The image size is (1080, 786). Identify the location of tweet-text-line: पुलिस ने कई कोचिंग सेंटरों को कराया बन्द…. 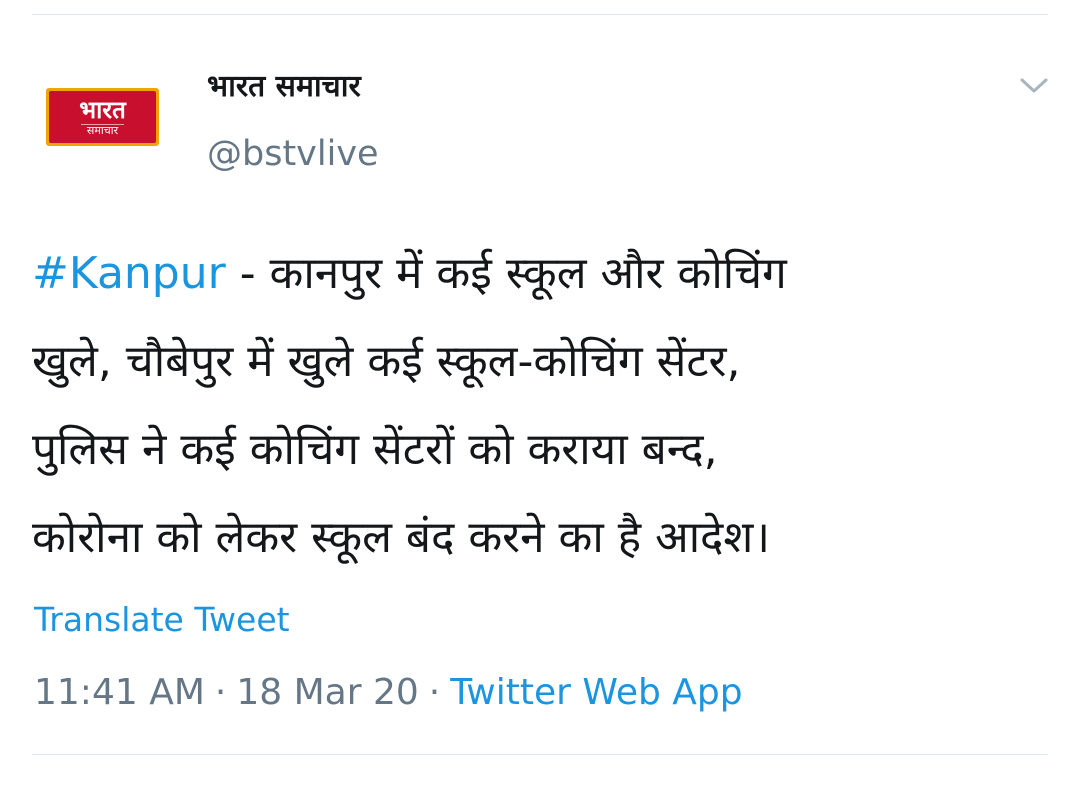
(375, 449).